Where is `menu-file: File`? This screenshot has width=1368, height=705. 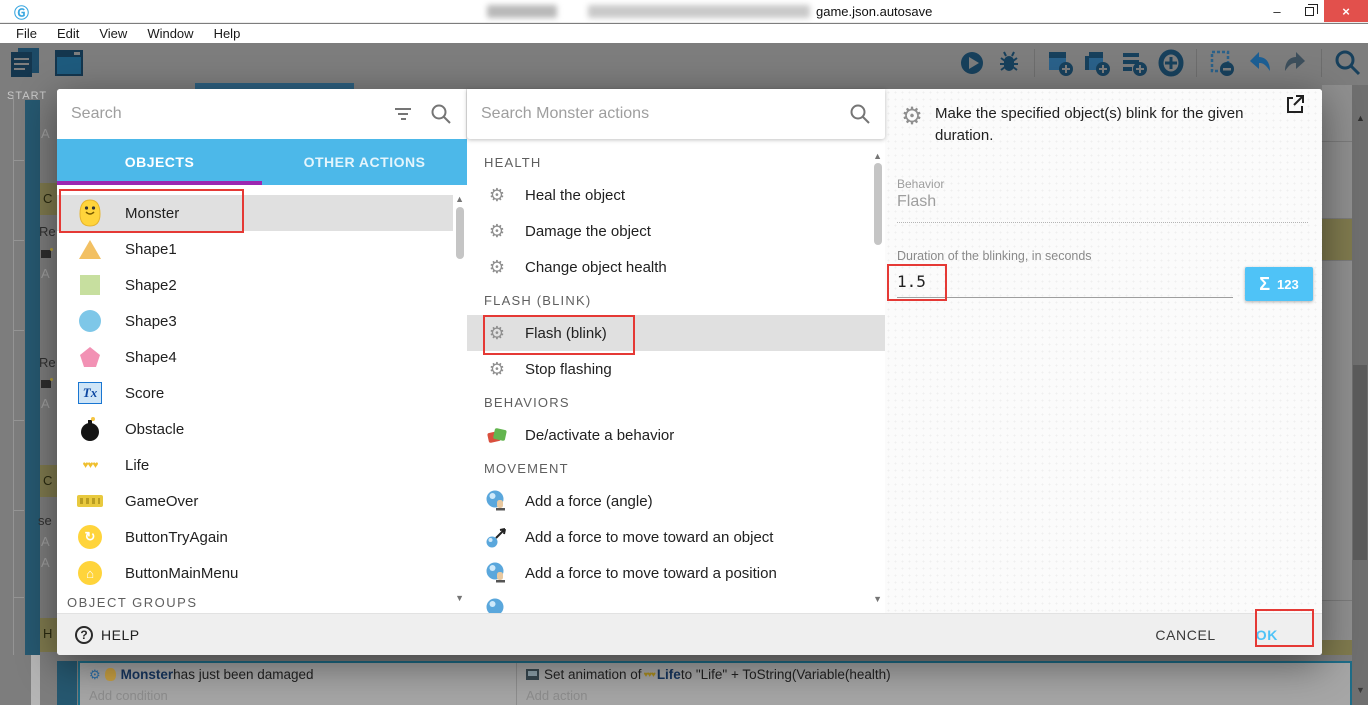
menu-file: File is located at coordinates (26, 33).